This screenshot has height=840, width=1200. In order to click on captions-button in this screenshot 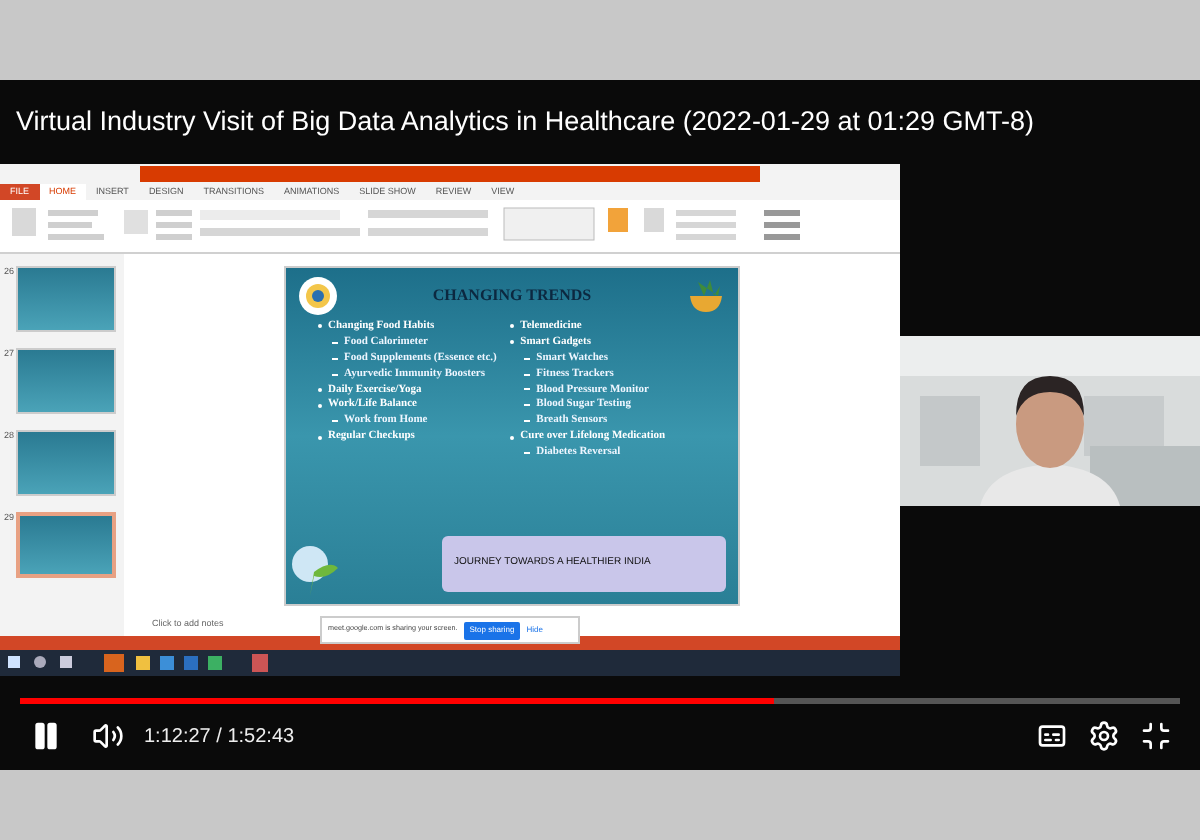, I will do `click(1052, 736)`.